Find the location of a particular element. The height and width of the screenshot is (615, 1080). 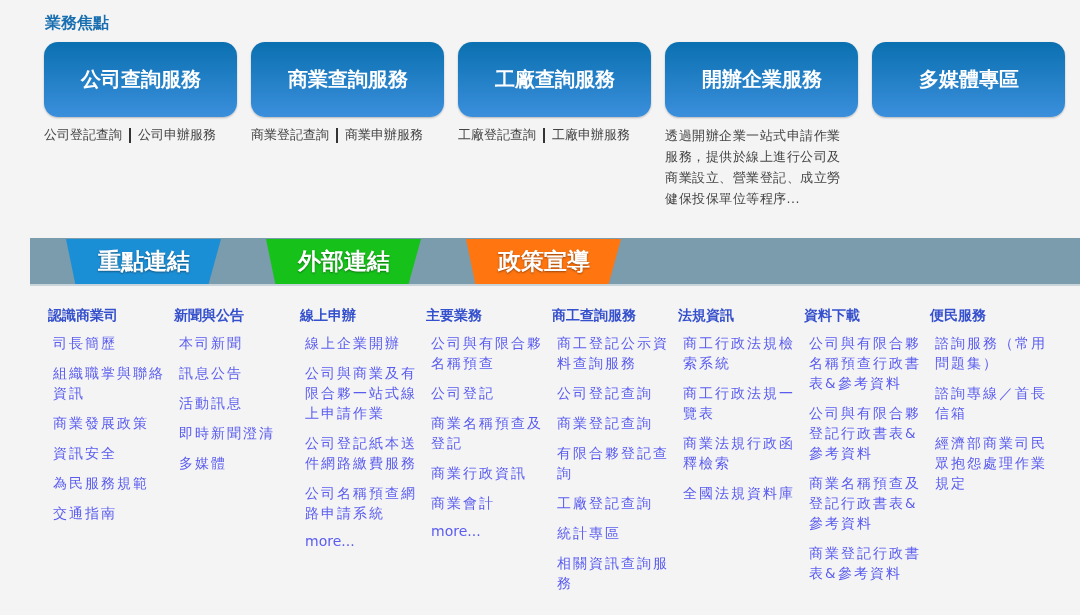

footer-link: 商業發展政策 is located at coordinates (109, 423).